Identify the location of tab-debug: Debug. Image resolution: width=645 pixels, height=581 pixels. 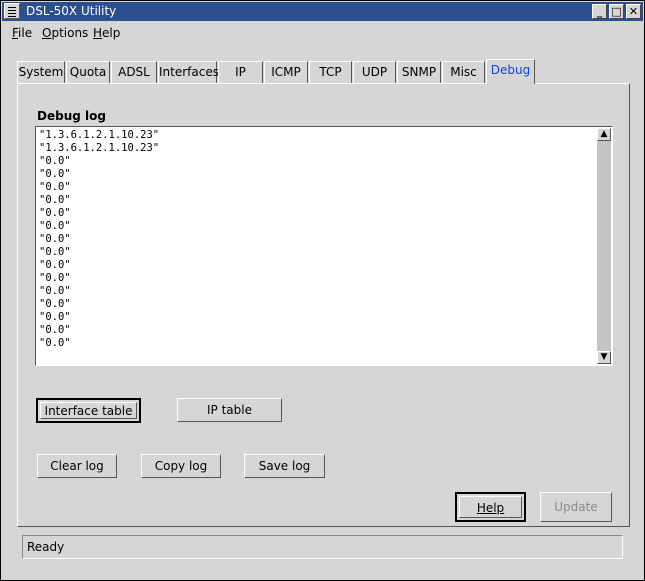
(510, 71).